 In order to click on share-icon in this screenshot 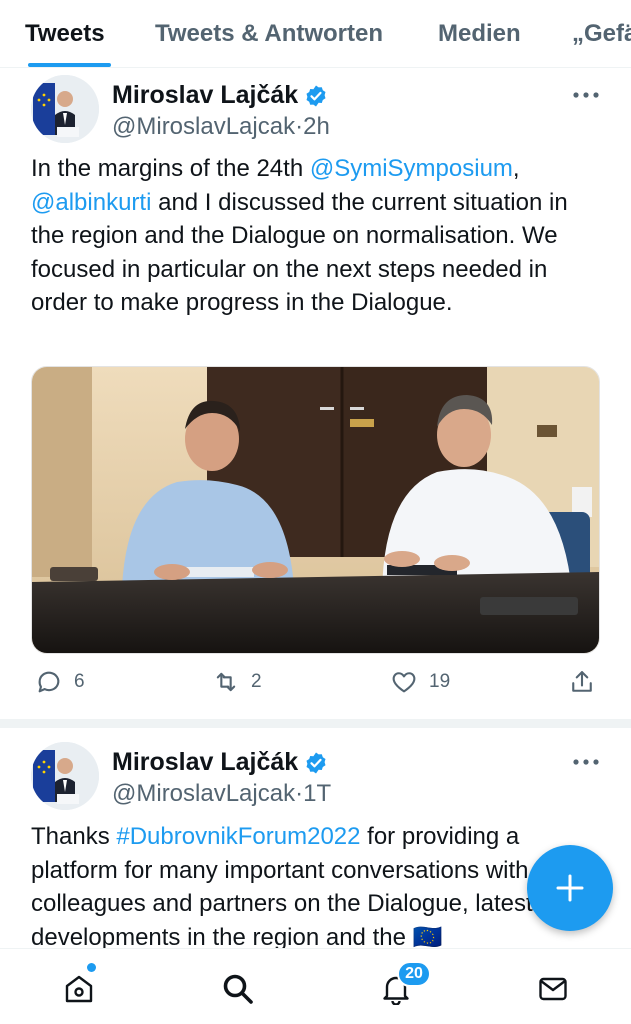, I will do `click(582, 681)`.